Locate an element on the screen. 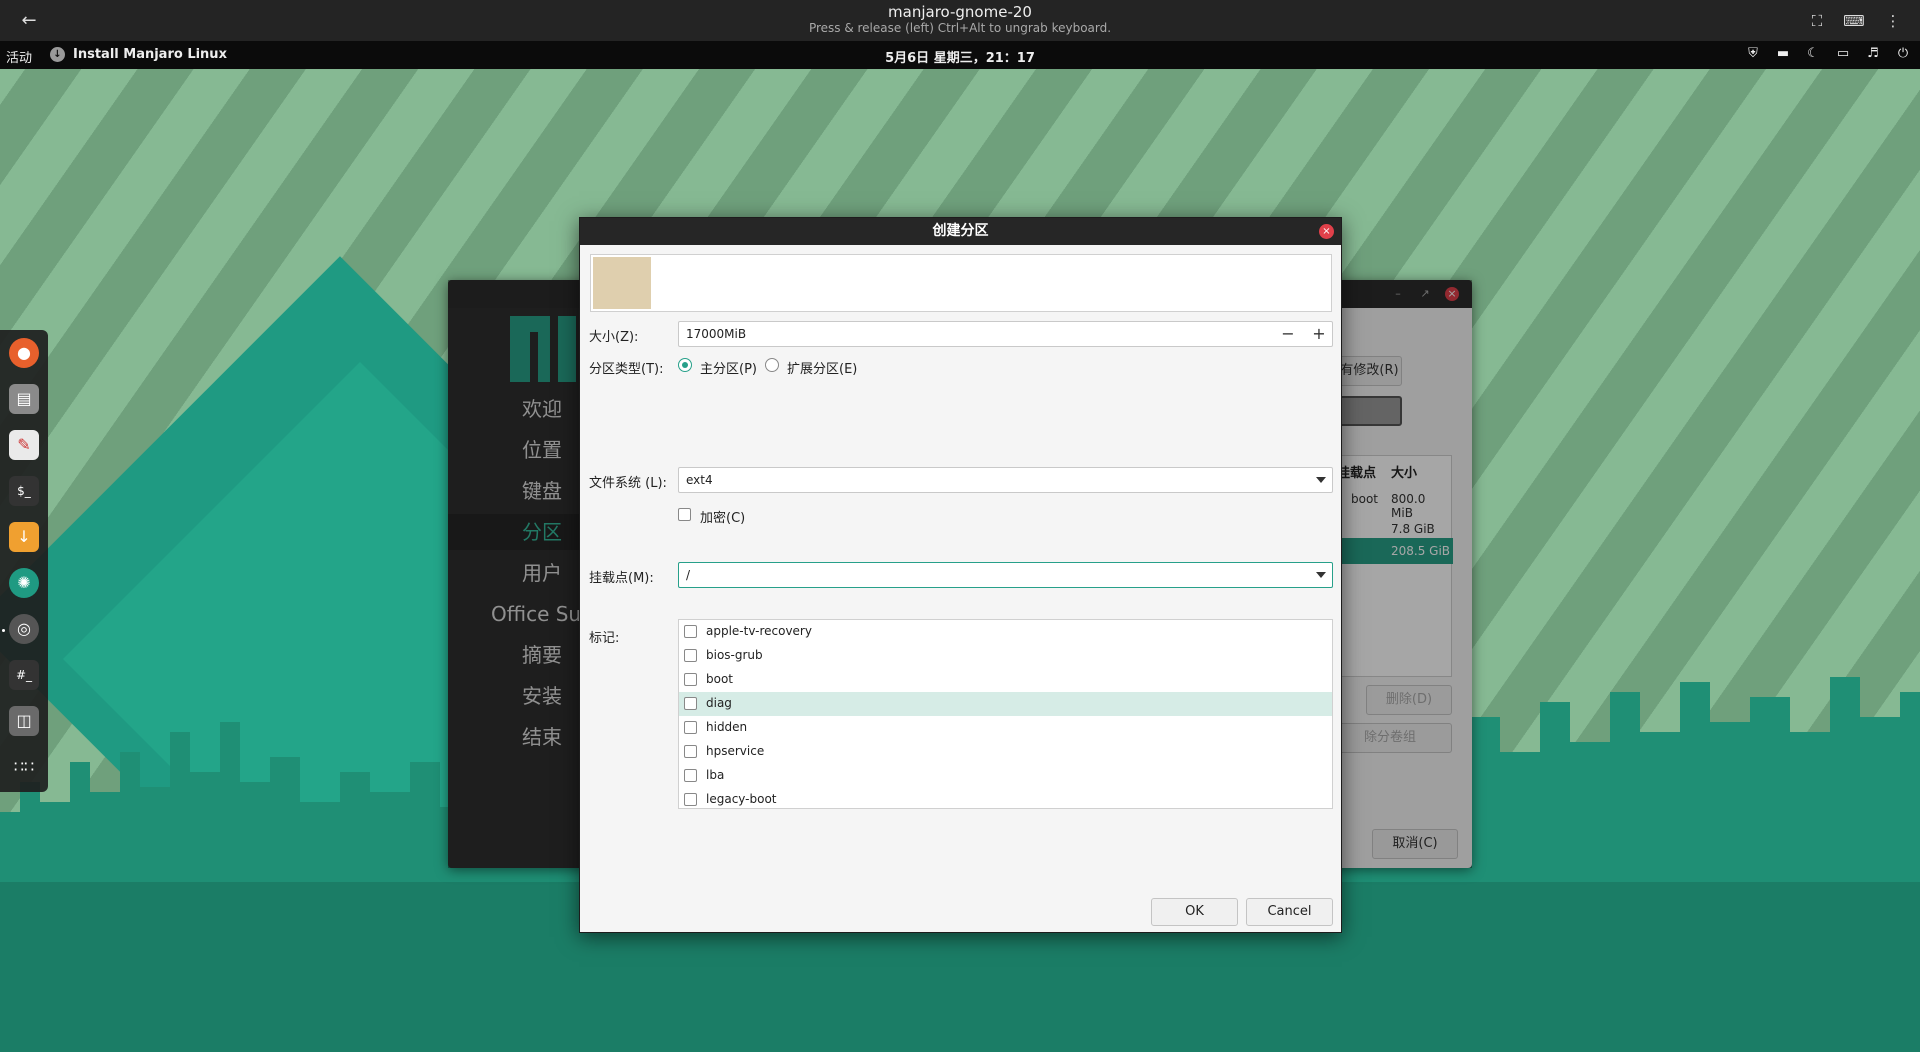 The height and width of the screenshot is (1052, 1920). system-tray: ⛨ ▬ ☾ ▭ ♬ ⏻ is located at coordinates (1828, 54).